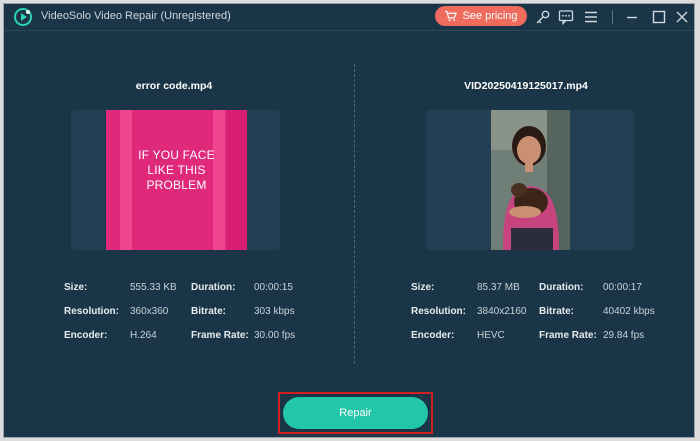 The image size is (700, 441). What do you see at coordinates (153, 287) in the screenshot?
I see `size-value: 555.33 KB` at bounding box center [153, 287].